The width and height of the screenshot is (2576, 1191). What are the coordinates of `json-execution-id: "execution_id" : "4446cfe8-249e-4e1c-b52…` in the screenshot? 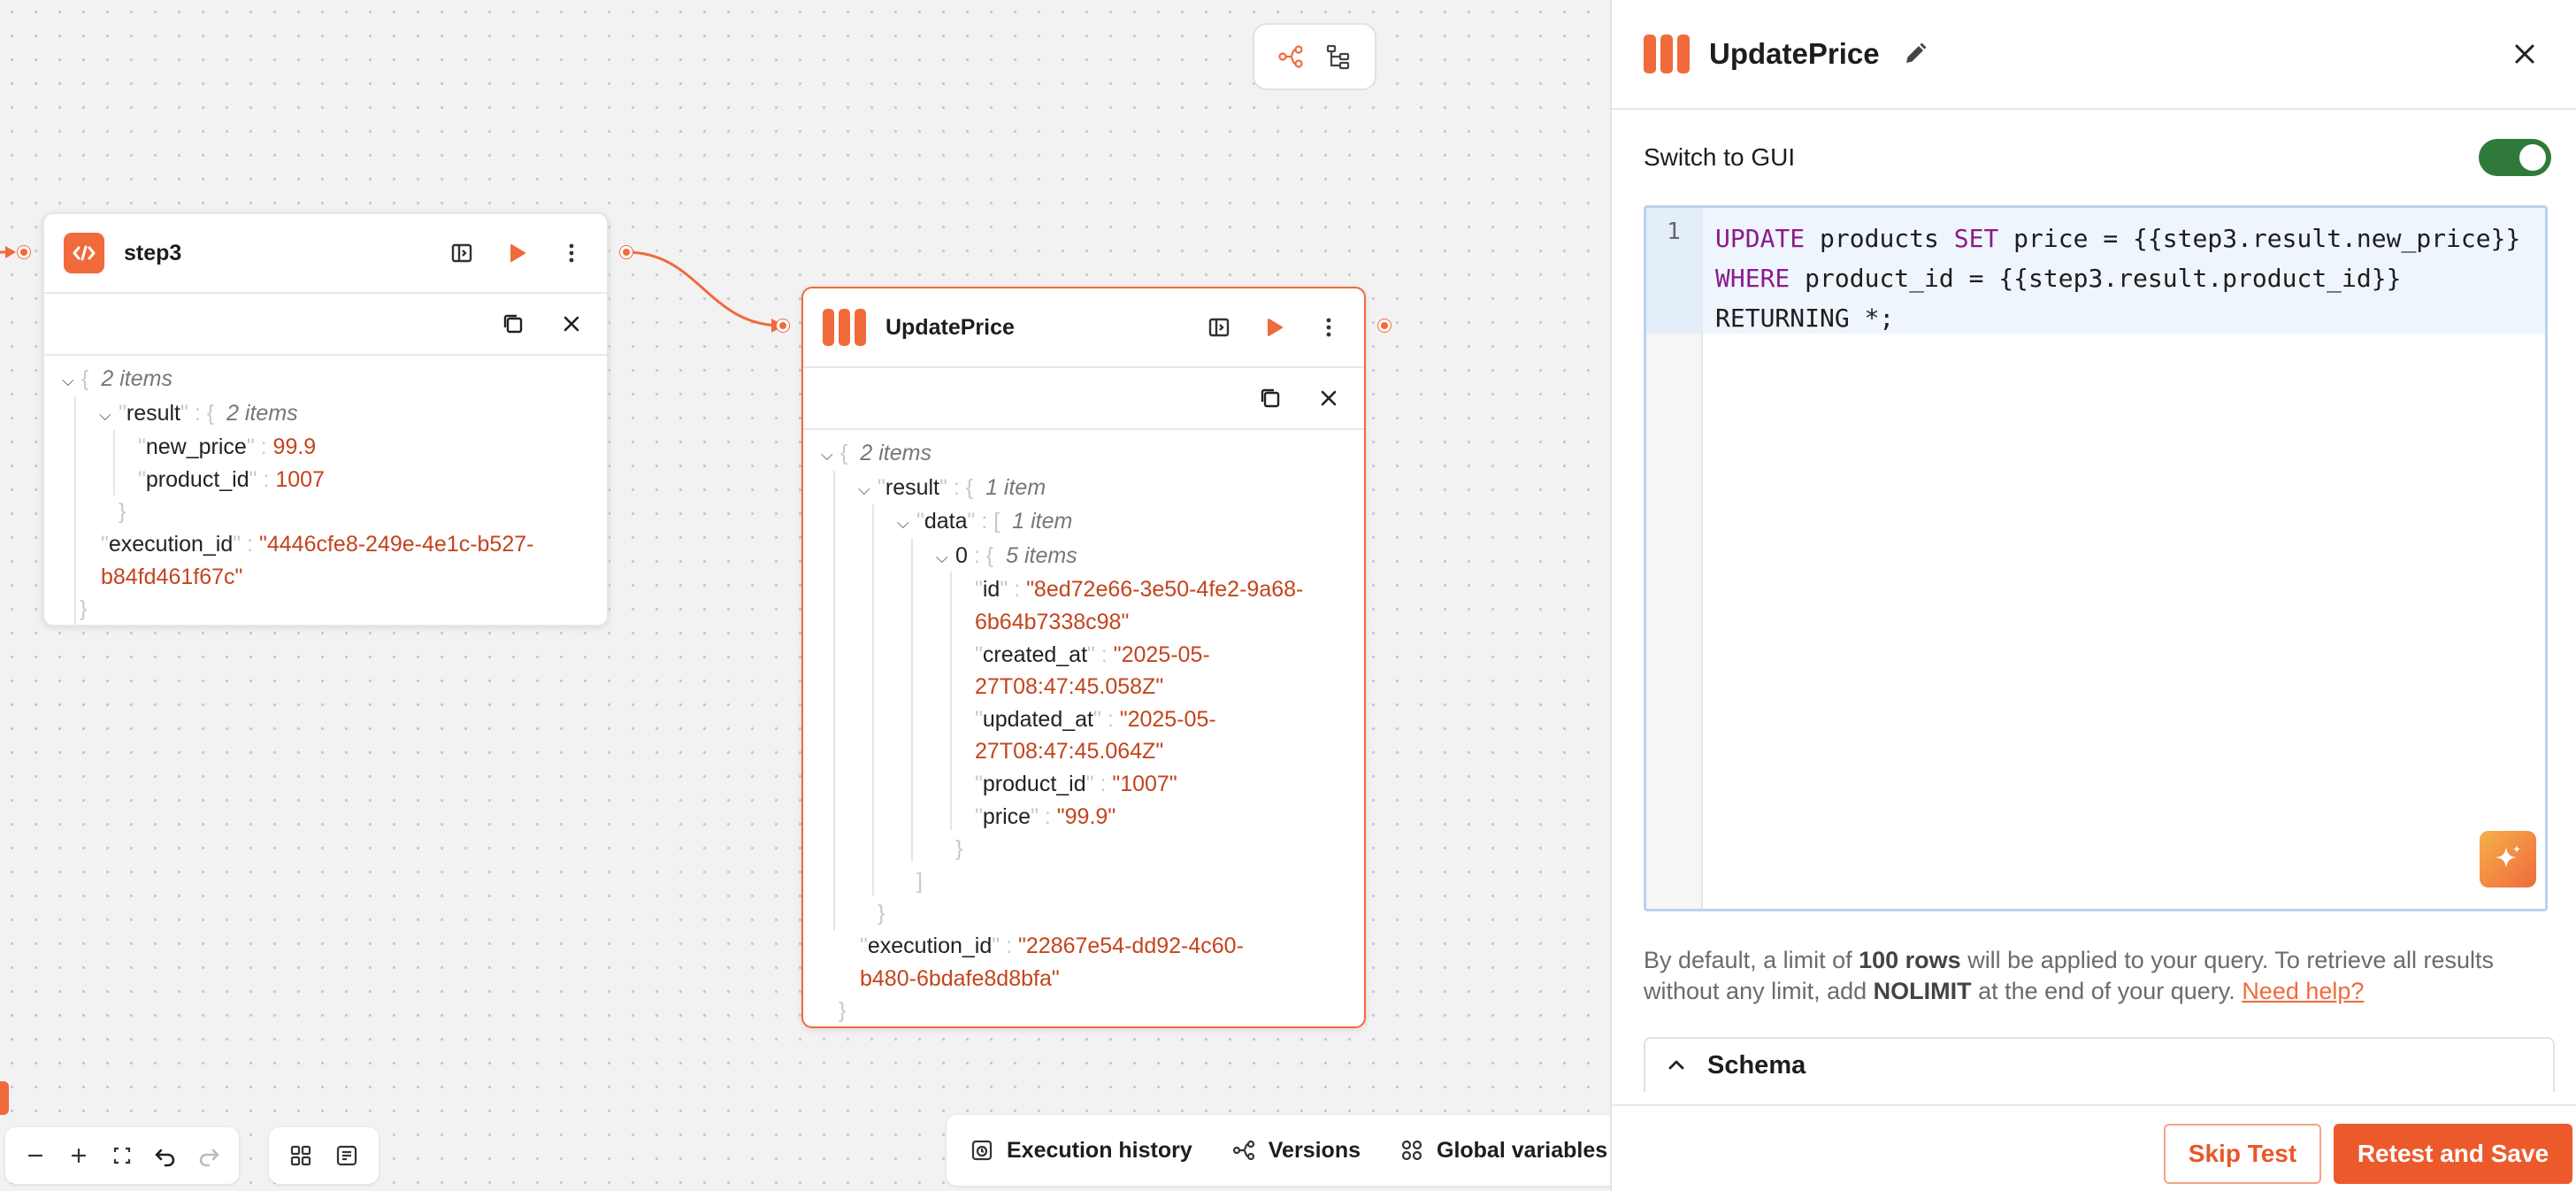 It's located at (317, 544).